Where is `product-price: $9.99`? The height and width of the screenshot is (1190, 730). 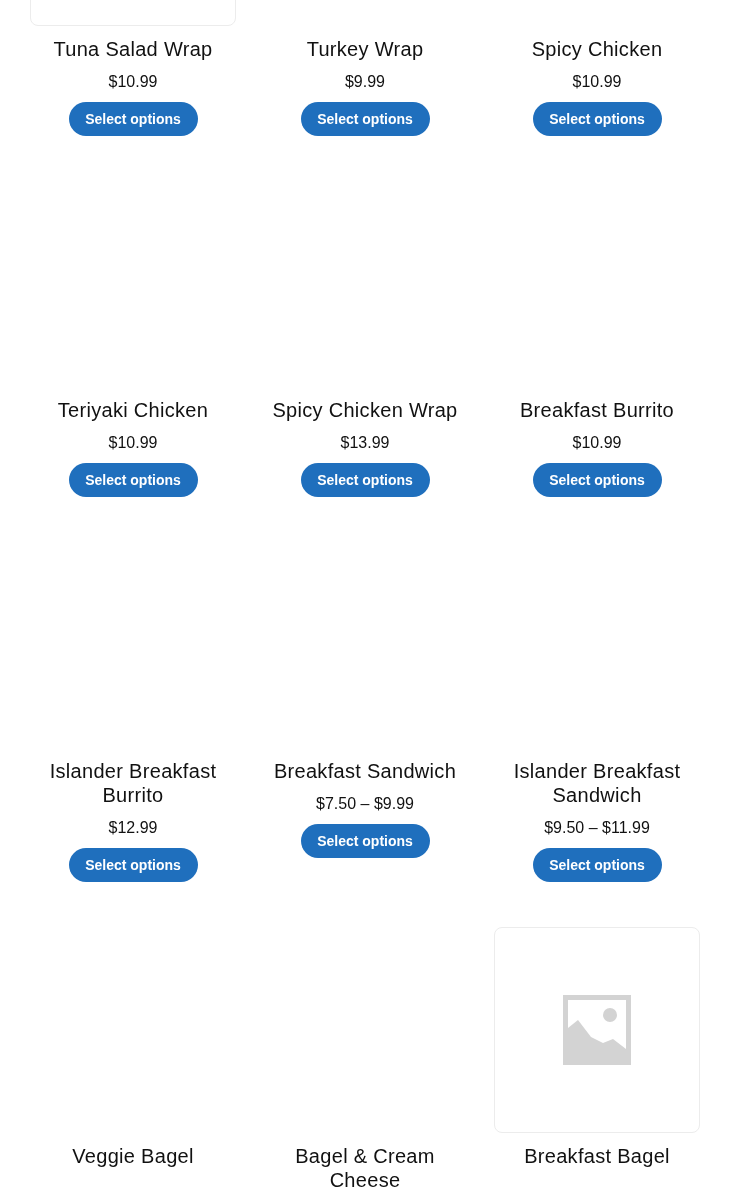
product-price: $9.99 is located at coordinates (364, 82).